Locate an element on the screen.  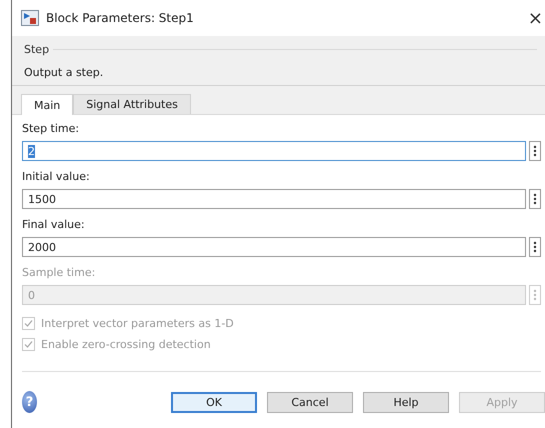
input-field: 2 is located at coordinates (274, 151).